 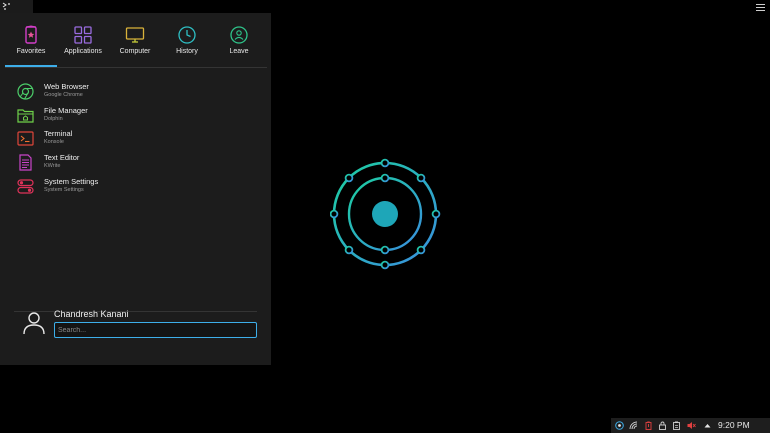 I want to click on folder-icon, so click(x=25, y=116).